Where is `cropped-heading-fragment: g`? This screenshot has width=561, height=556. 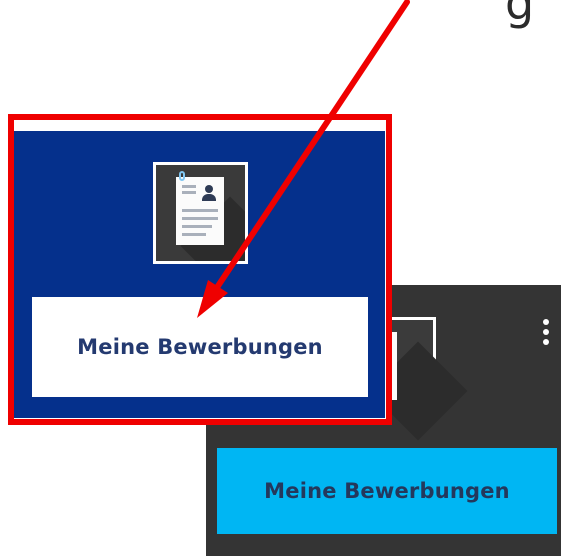
cropped-heading-fragment: g is located at coordinates (520, 15).